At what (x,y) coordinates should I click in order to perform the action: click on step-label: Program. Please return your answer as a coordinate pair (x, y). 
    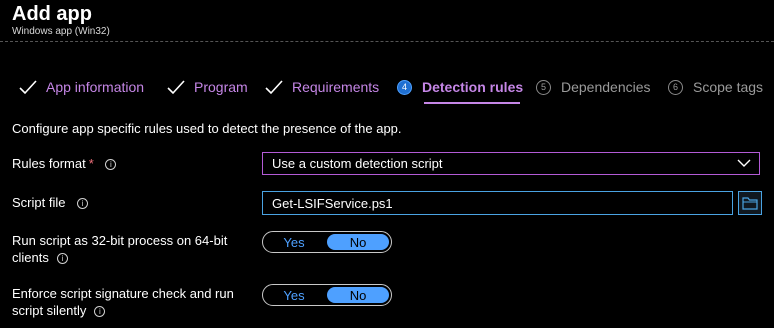
    Looking at the image, I should click on (221, 87).